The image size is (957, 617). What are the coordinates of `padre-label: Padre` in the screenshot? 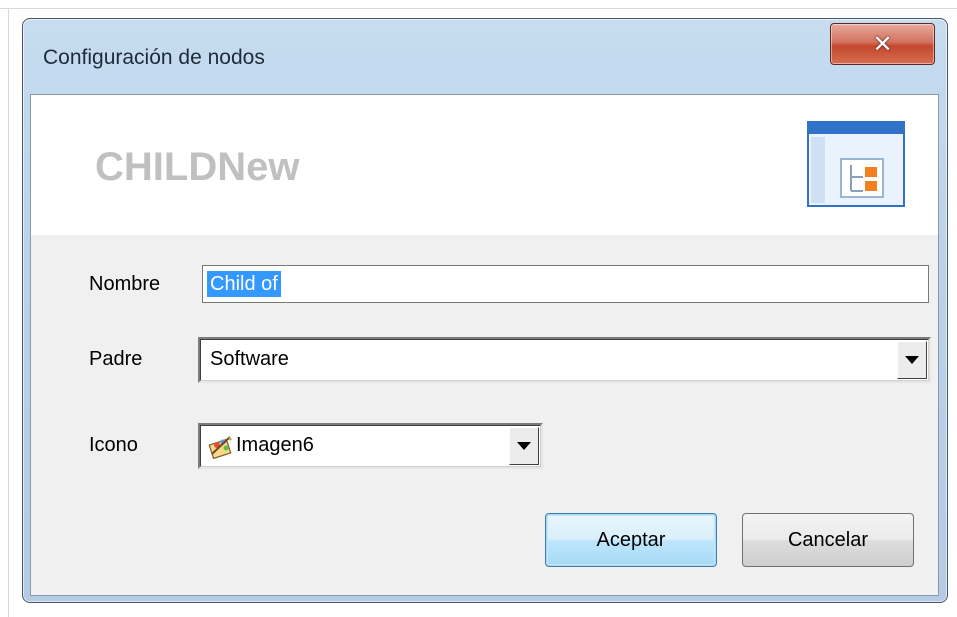 It's located at (116, 359).